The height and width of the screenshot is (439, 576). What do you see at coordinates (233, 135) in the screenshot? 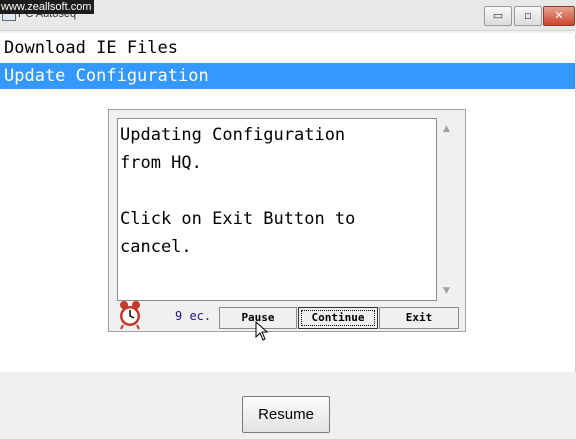
I see `message-line: Updating Configuration` at bounding box center [233, 135].